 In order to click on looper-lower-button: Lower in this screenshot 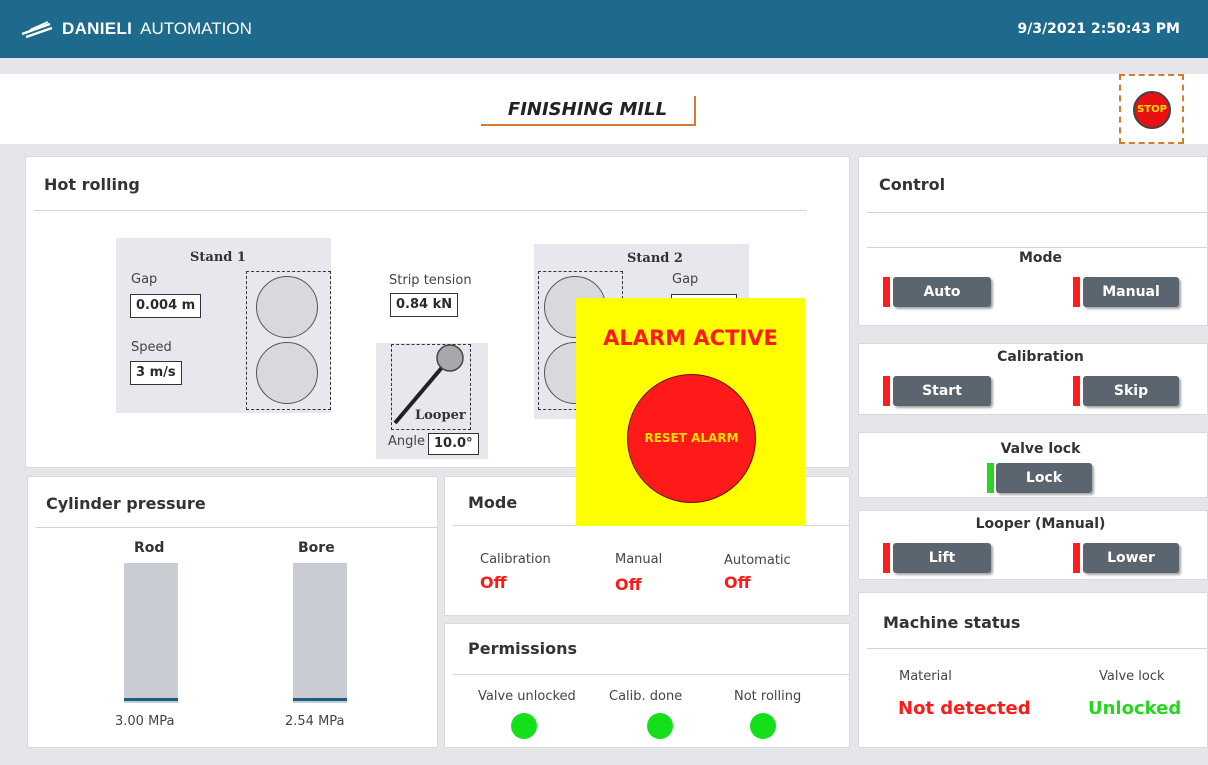, I will do `click(1131, 558)`.